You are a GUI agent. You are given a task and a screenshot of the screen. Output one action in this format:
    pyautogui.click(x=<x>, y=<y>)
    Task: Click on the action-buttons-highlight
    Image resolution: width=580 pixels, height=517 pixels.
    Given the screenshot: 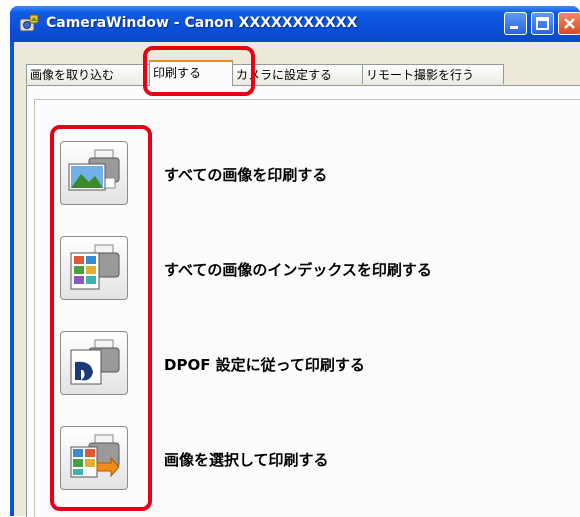 What is the action you would take?
    pyautogui.click(x=101, y=318)
    